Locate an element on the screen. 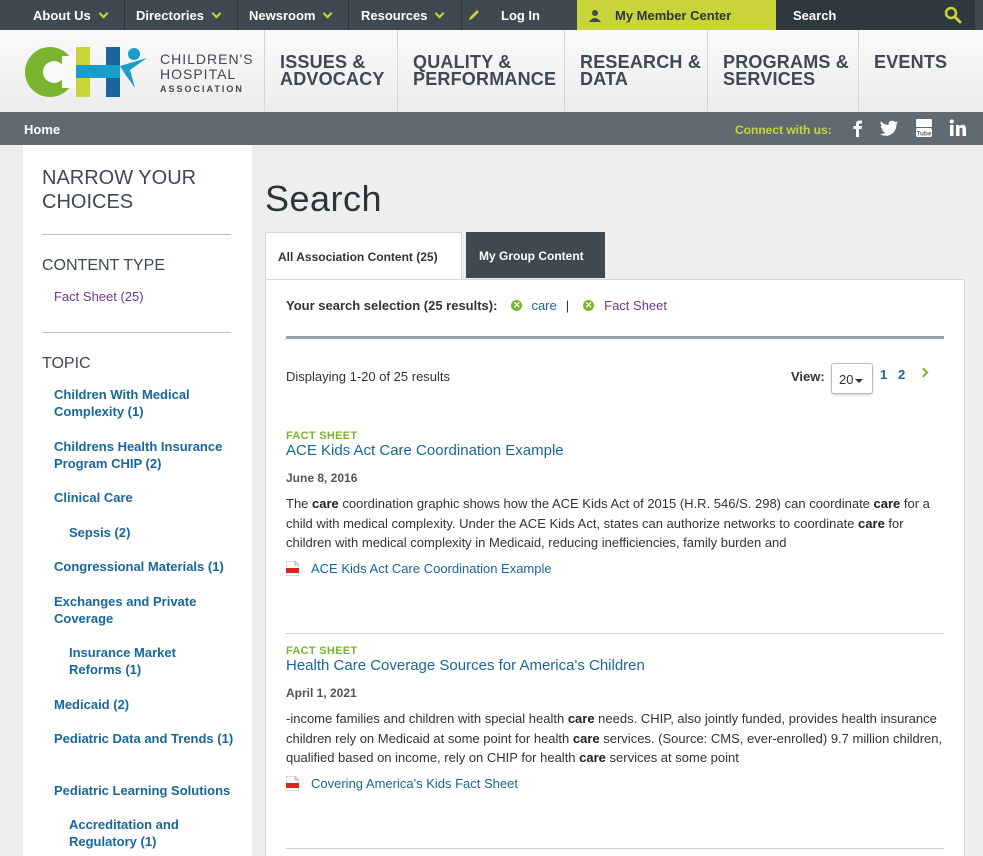 The height and width of the screenshot is (856, 983). result-date: June 8, 2016 is located at coordinates (322, 478).